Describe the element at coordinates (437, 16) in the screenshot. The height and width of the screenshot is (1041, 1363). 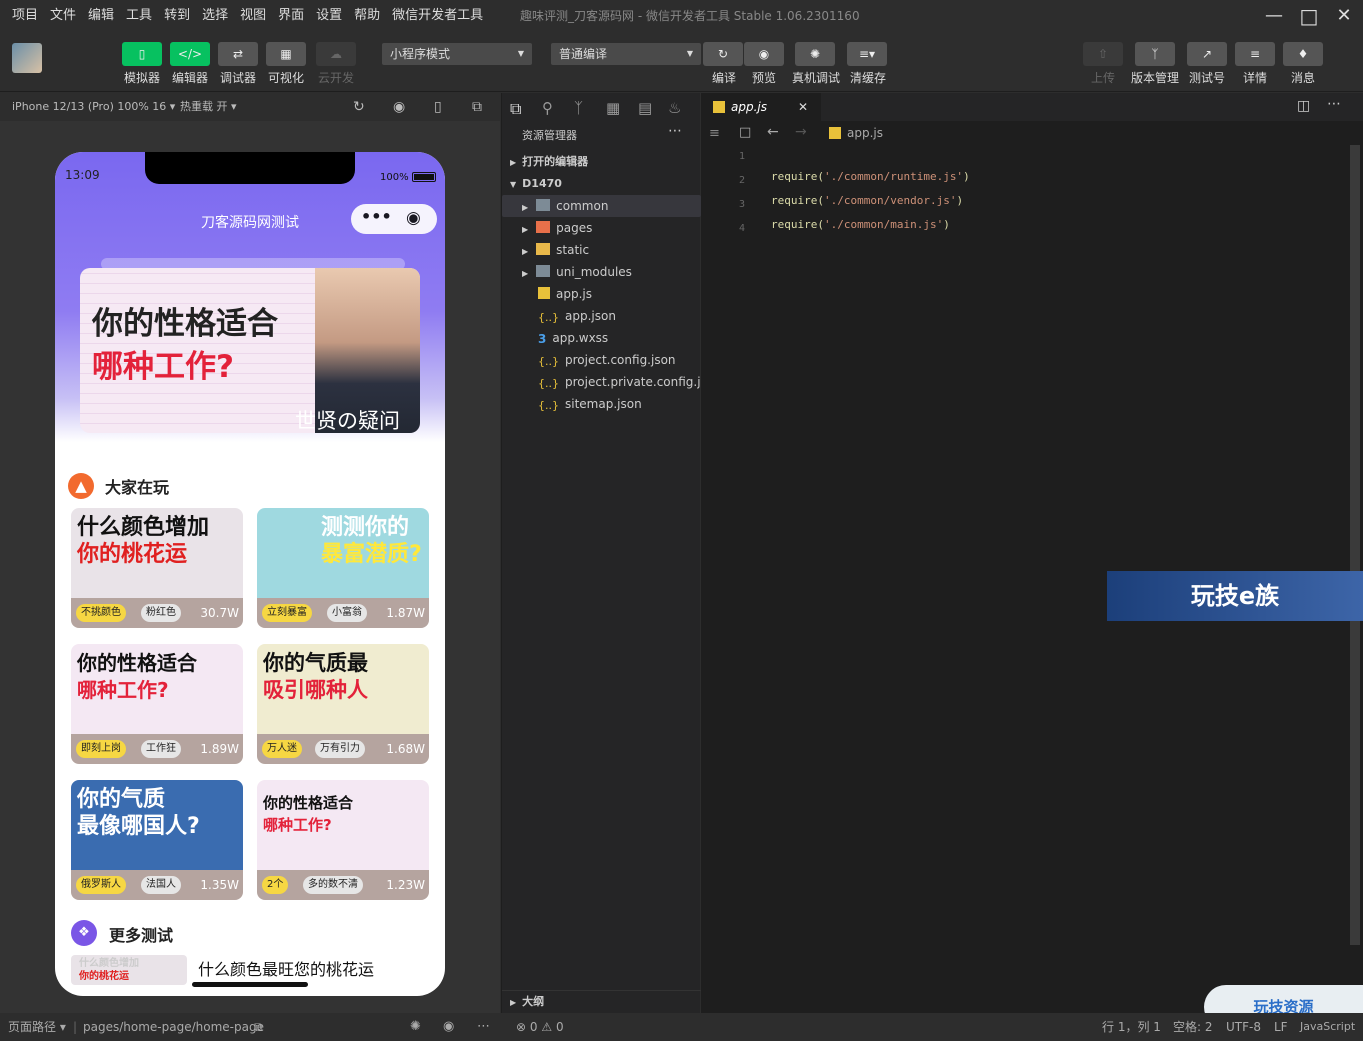
I see `menu-devtools: 微信开发者工具` at that location.